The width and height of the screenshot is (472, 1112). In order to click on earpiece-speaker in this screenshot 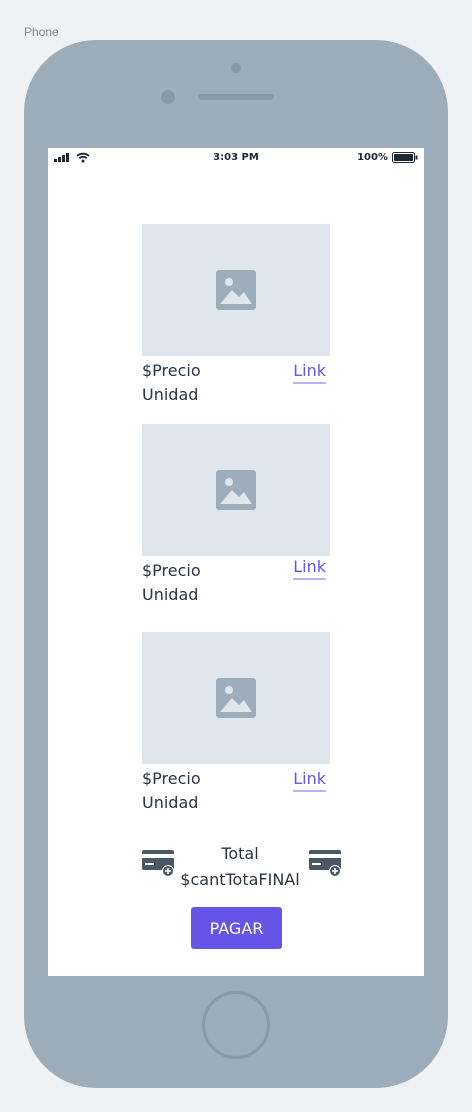, I will do `click(236, 97)`.